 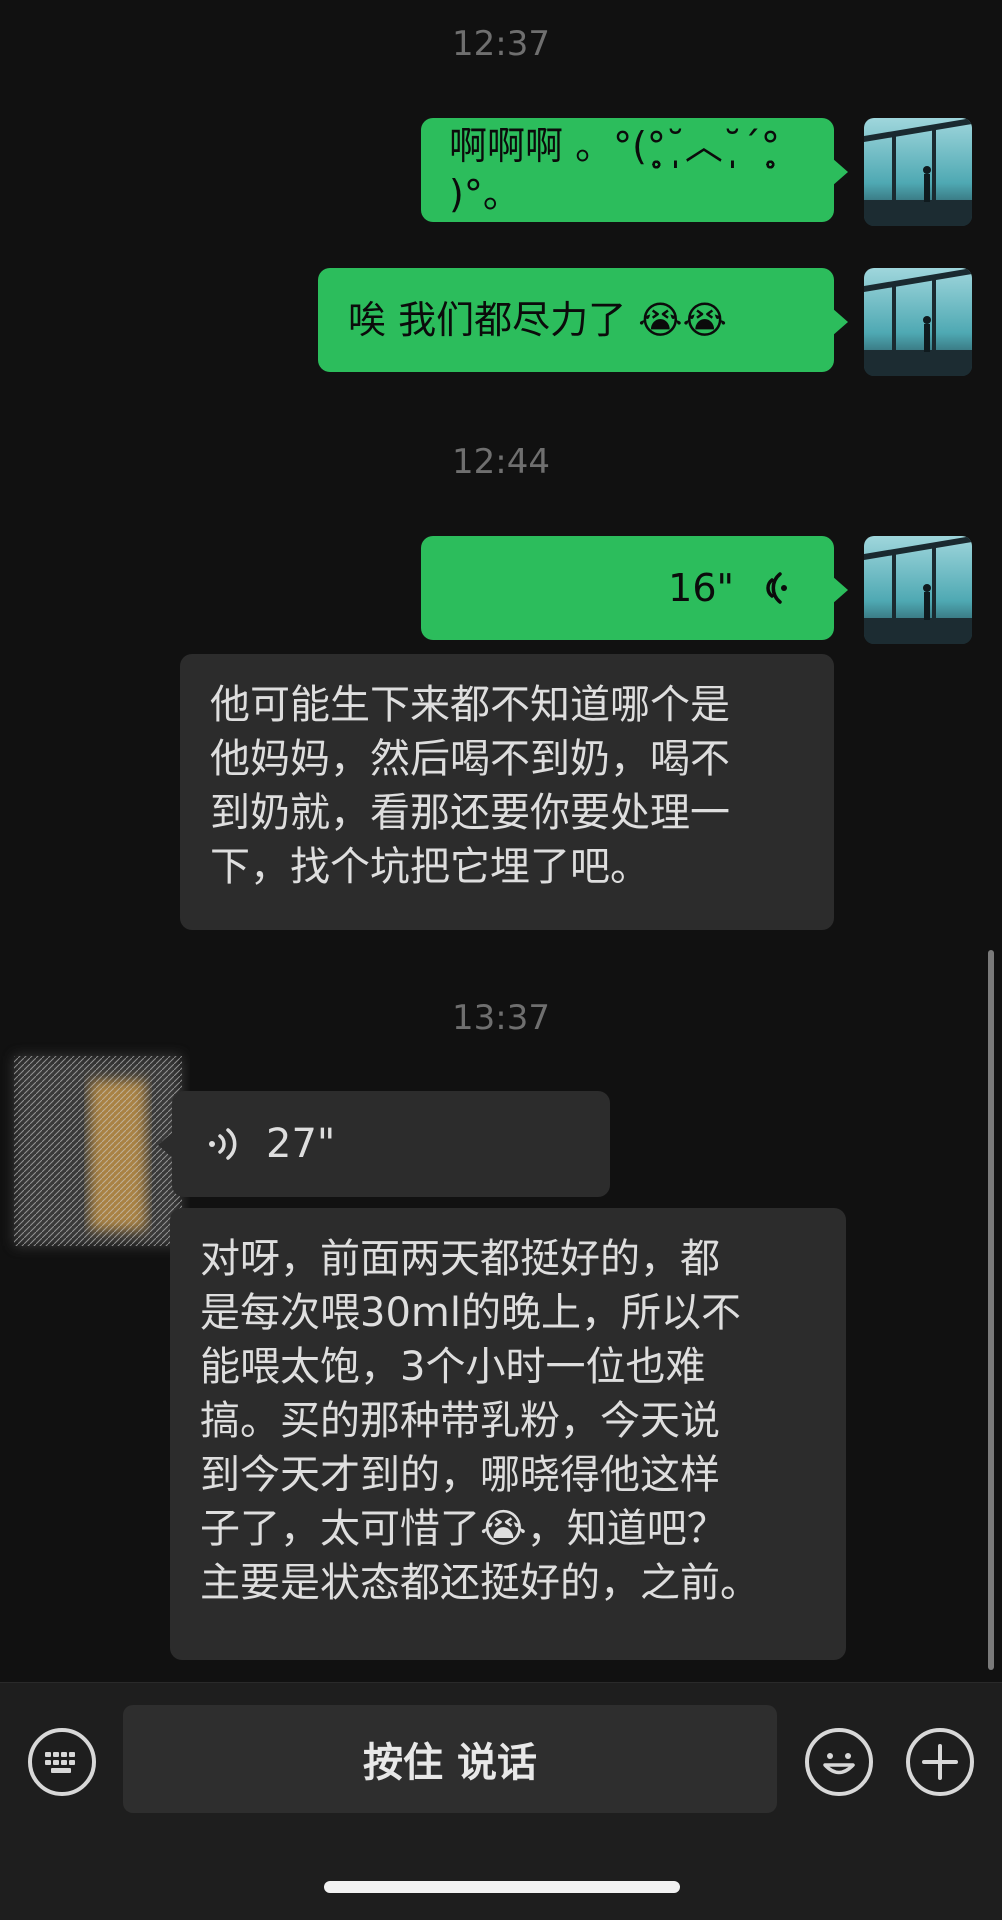 What do you see at coordinates (501, 1018) in the screenshot?
I see `timestamp: 13:37` at bounding box center [501, 1018].